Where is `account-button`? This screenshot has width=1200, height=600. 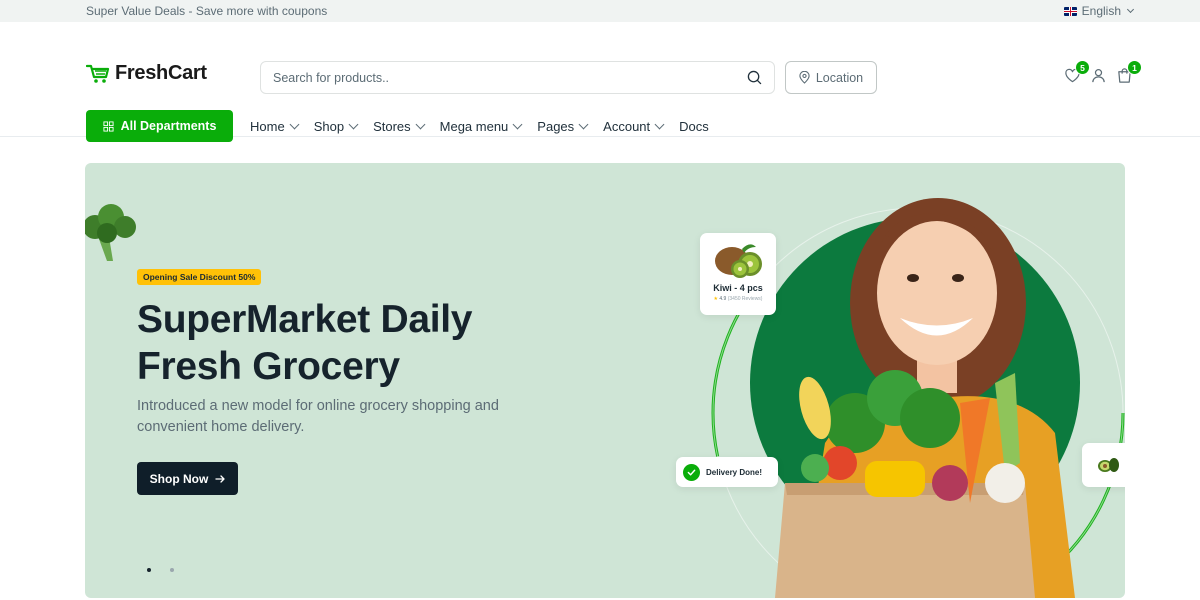 account-button is located at coordinates (1098, 75).